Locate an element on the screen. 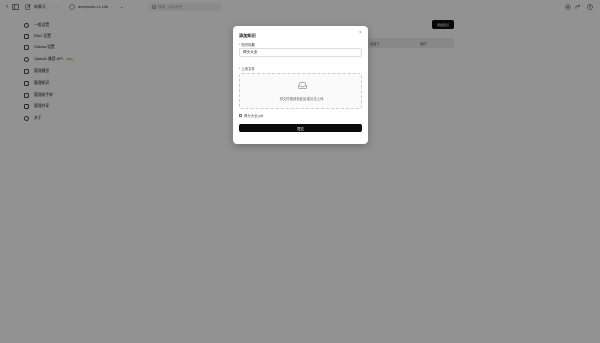  file-name: 佩头大全.pdf is located at coordinates (254, 116).